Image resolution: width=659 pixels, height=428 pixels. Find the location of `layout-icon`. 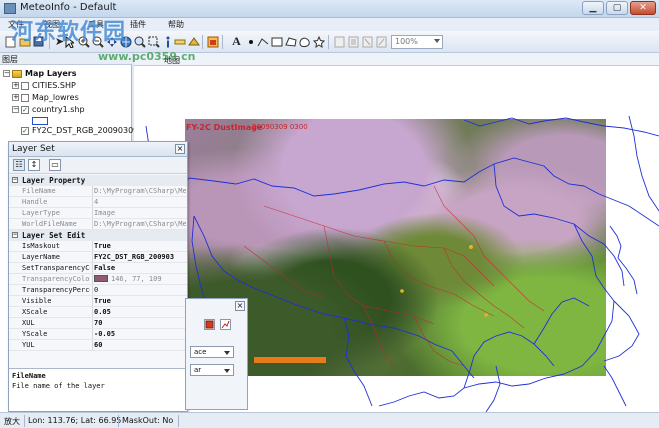

layout-icon is located at coordinates (353, 41).